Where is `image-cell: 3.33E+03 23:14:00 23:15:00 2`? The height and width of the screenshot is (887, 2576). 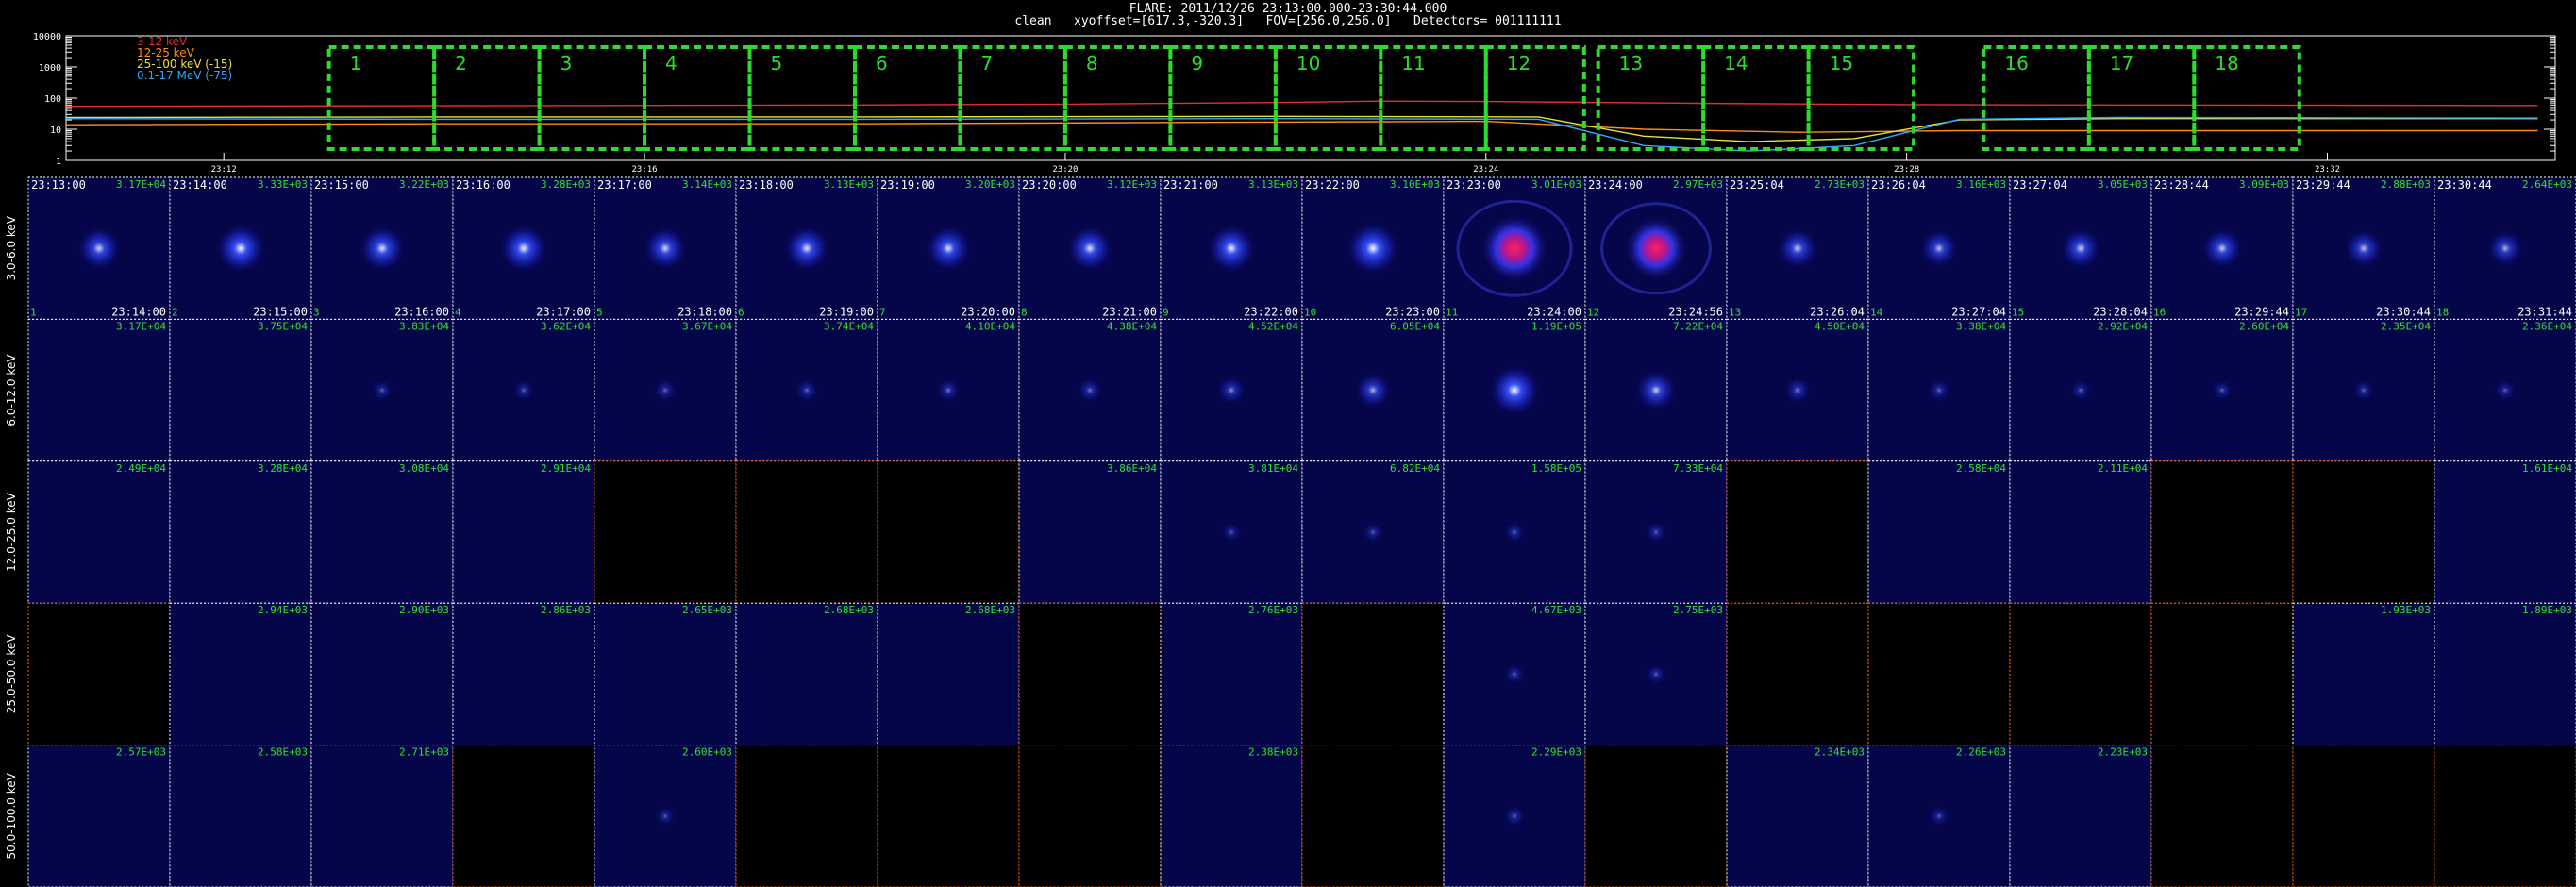 image-cell: 3.33E+03 23:14:00 23:15:00 2 is located at coordinates (240, 248).